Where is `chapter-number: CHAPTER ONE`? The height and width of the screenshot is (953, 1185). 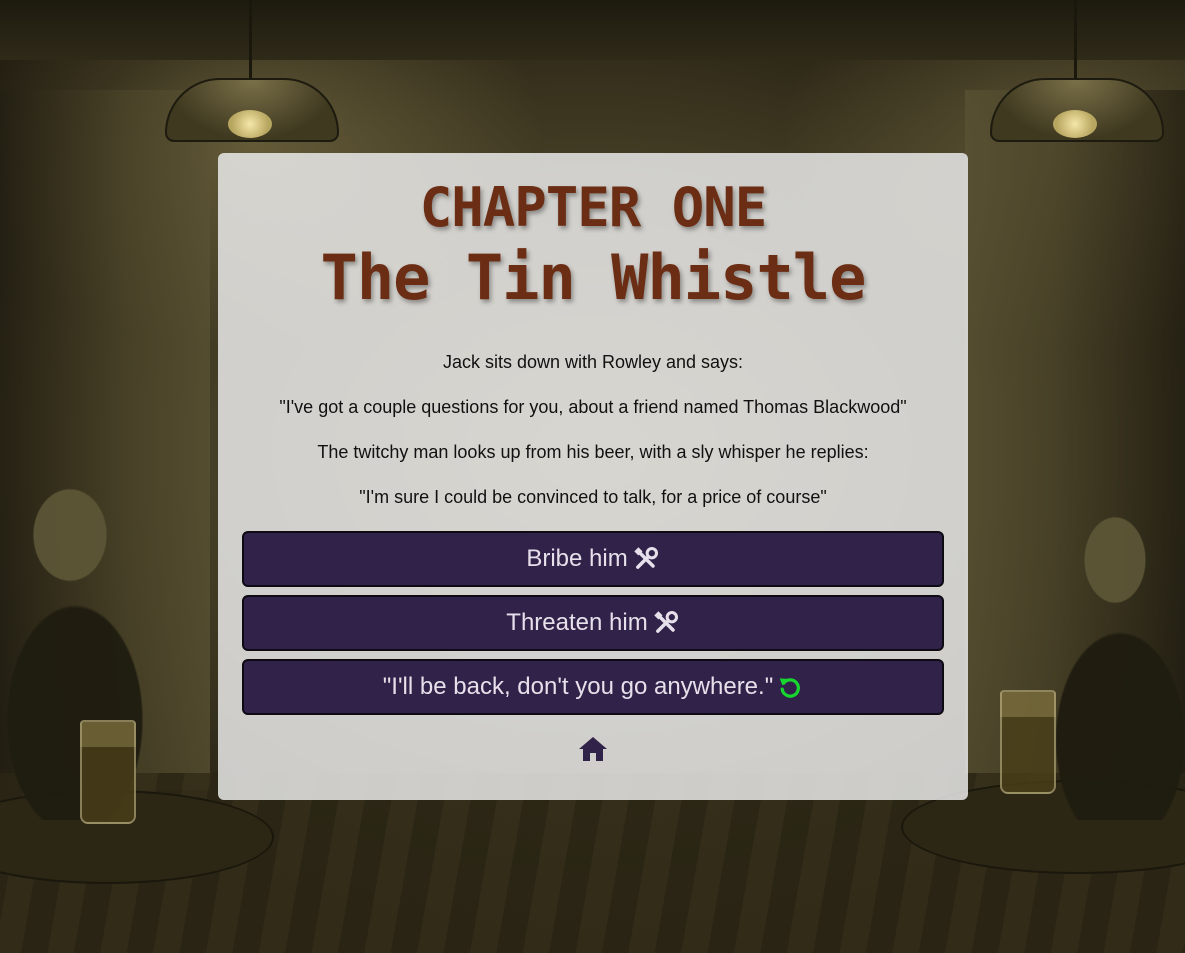 chapter-number: CHAPTER ONE is located at coordinates (593, 207).